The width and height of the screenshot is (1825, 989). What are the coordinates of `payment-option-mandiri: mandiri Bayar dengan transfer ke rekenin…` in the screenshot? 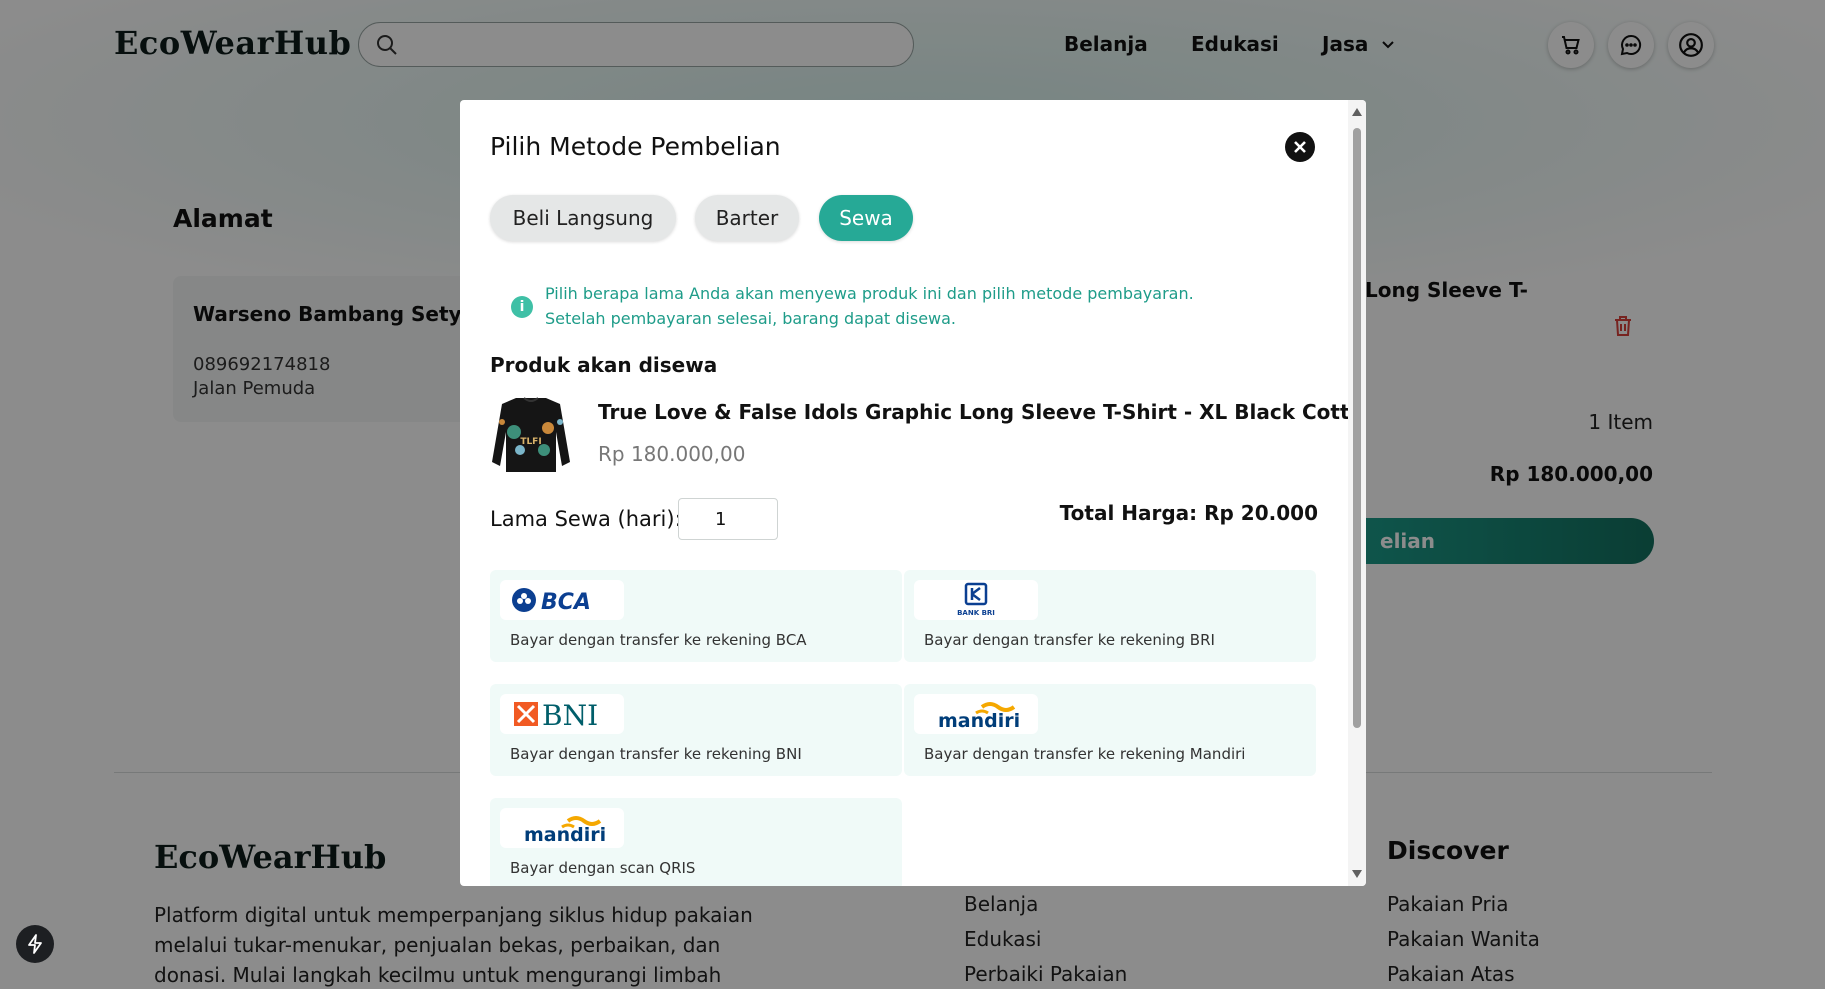 It's located at (1110, 730).